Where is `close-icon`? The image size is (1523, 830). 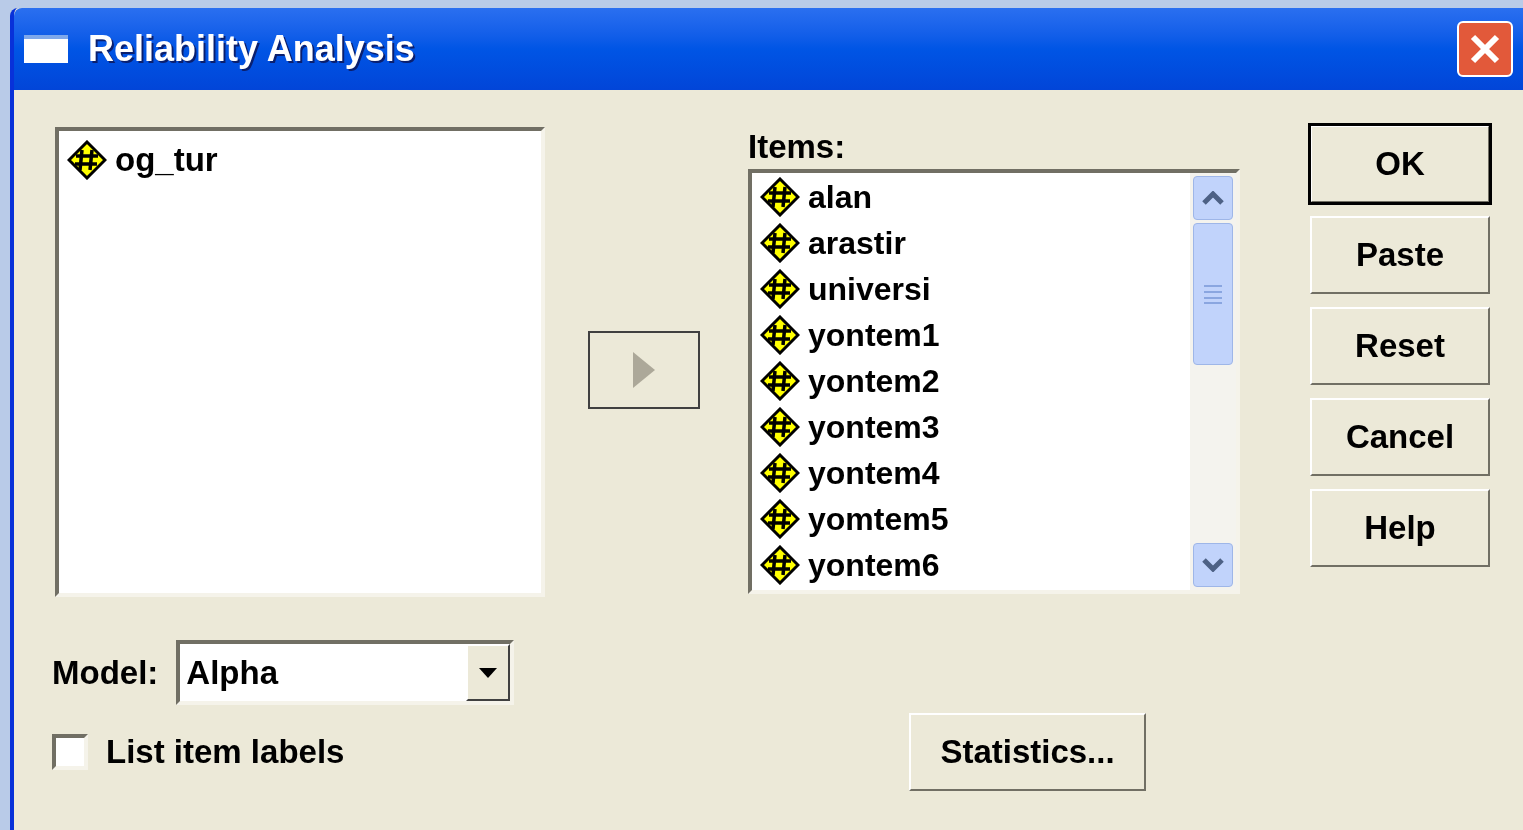 close-icon is located at coordinates (1485, 49).